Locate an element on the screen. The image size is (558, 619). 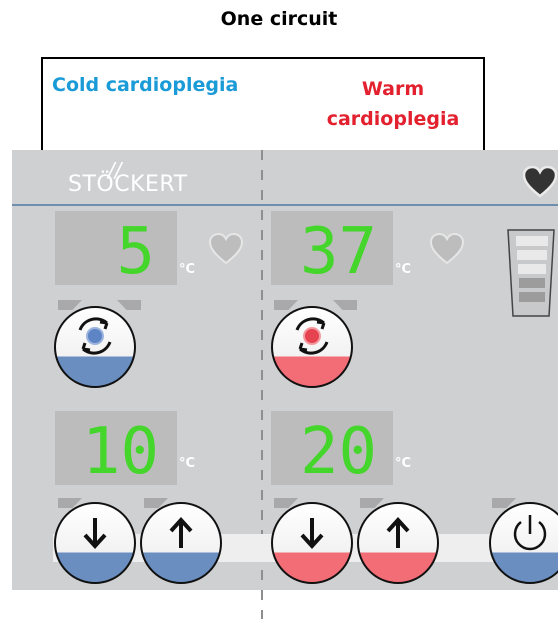
cold-cardioplegia-label: Cold cardioplegia is located at coordinates (145, 85).